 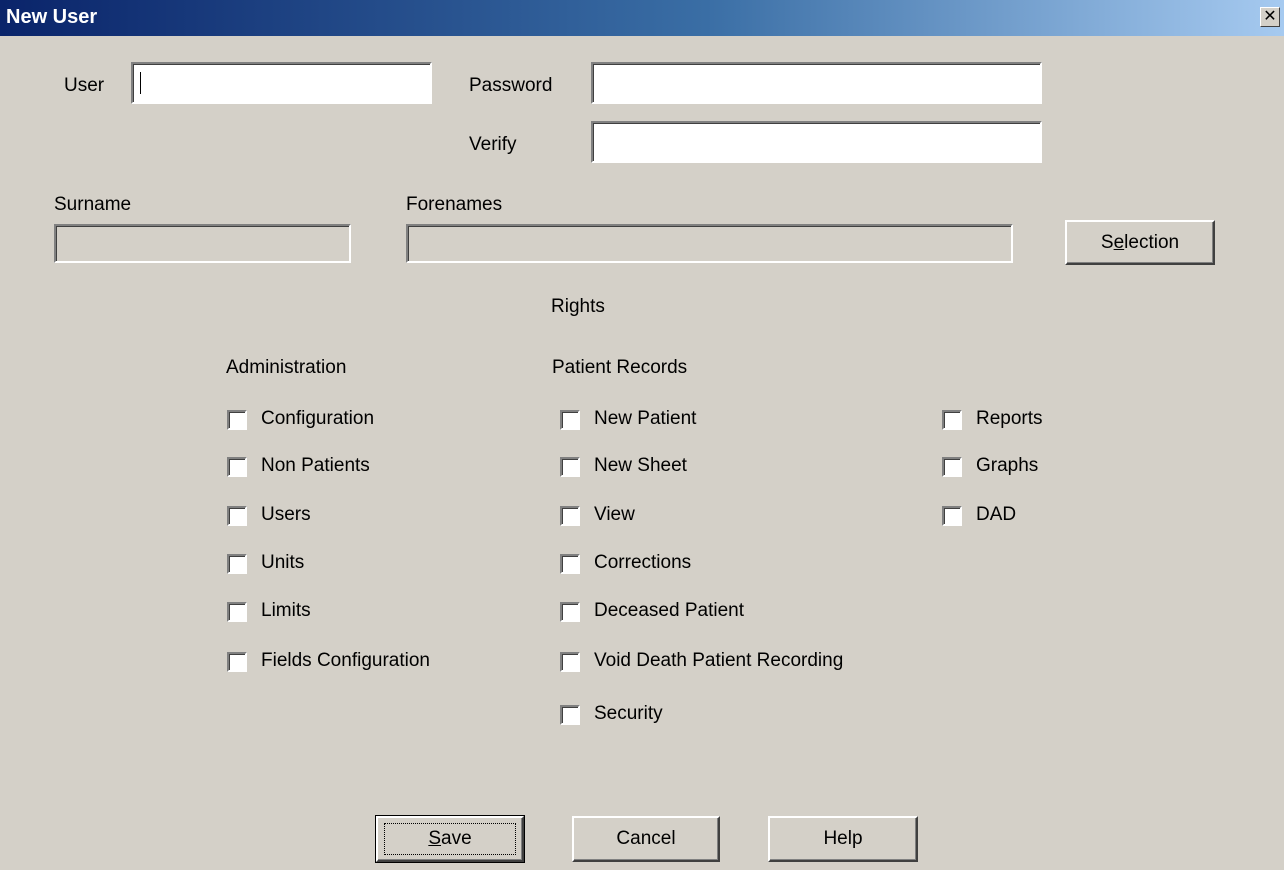 What do you see at coordinates (816, 83) in the screenshot?
I see `password-input` at bounding box center [816, 83].